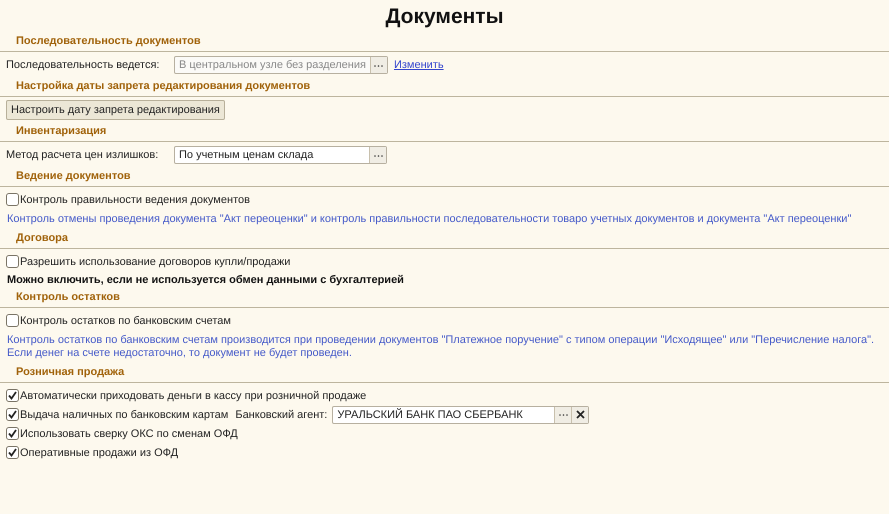 The height and width of the screenshot is (514, 889). What do you see at coordinates (444, 17) in the screenshot?
I see `page-title: Документы` at bounding box center [444, 17].